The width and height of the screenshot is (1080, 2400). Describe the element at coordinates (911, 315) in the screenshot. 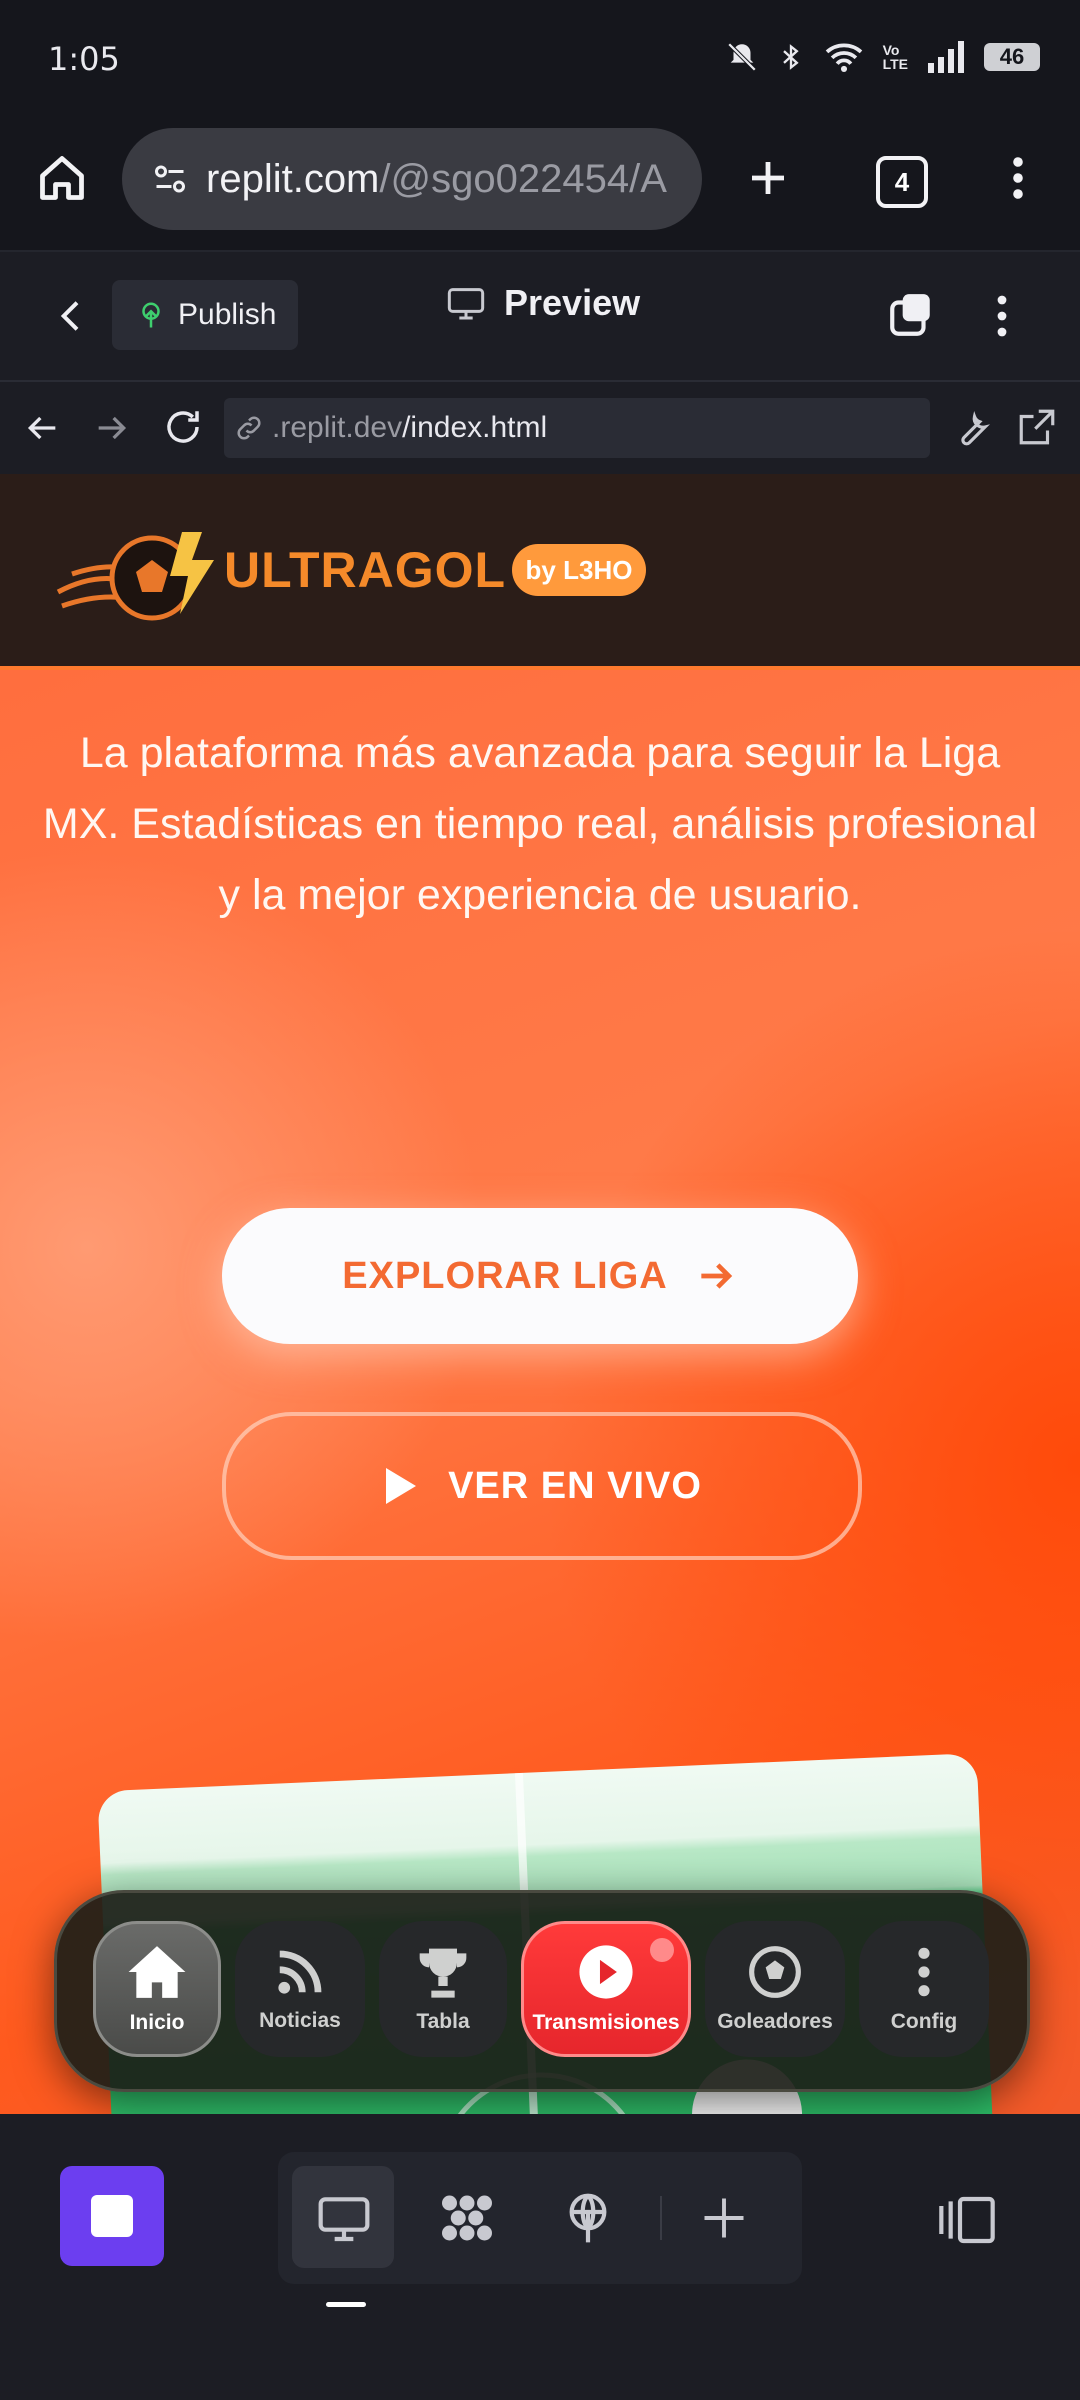

I see `tabs-overview-icon` at that location.